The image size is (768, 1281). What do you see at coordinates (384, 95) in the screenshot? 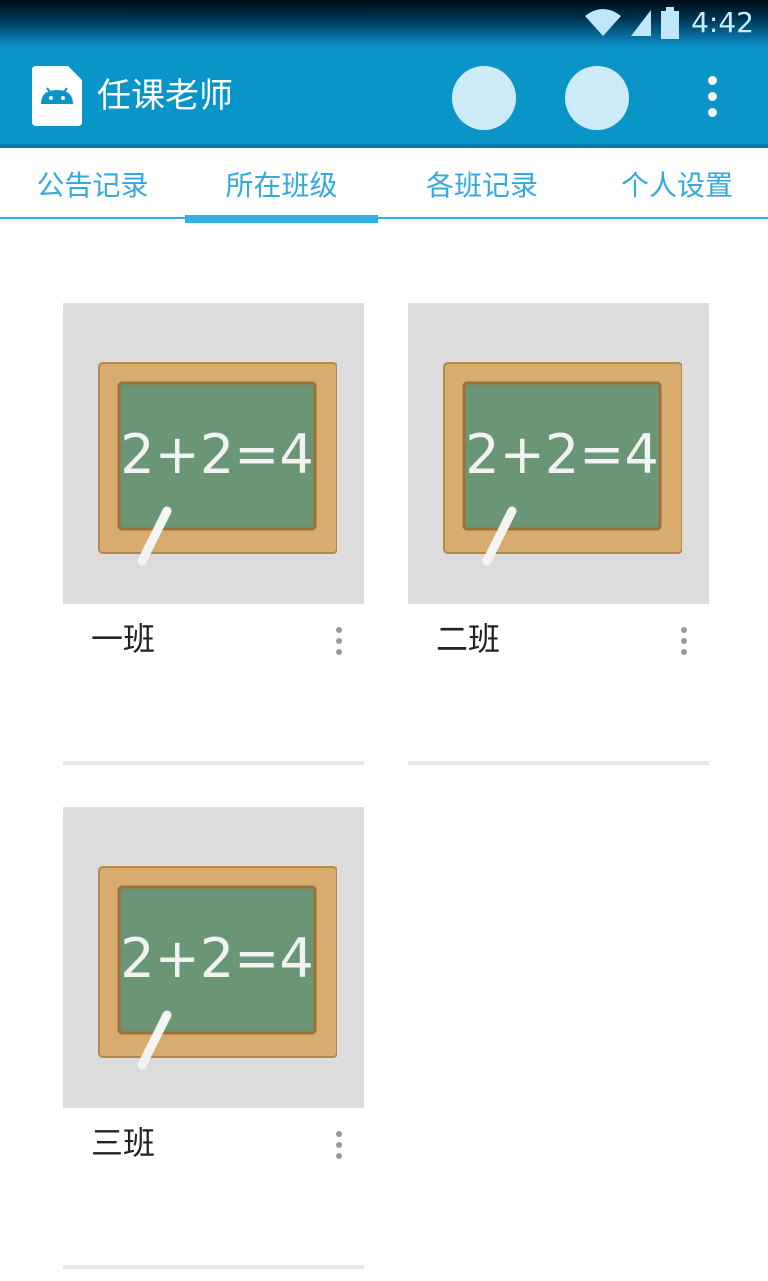
I see `action-bar: 任课老师` at bounding box center [384, 95].